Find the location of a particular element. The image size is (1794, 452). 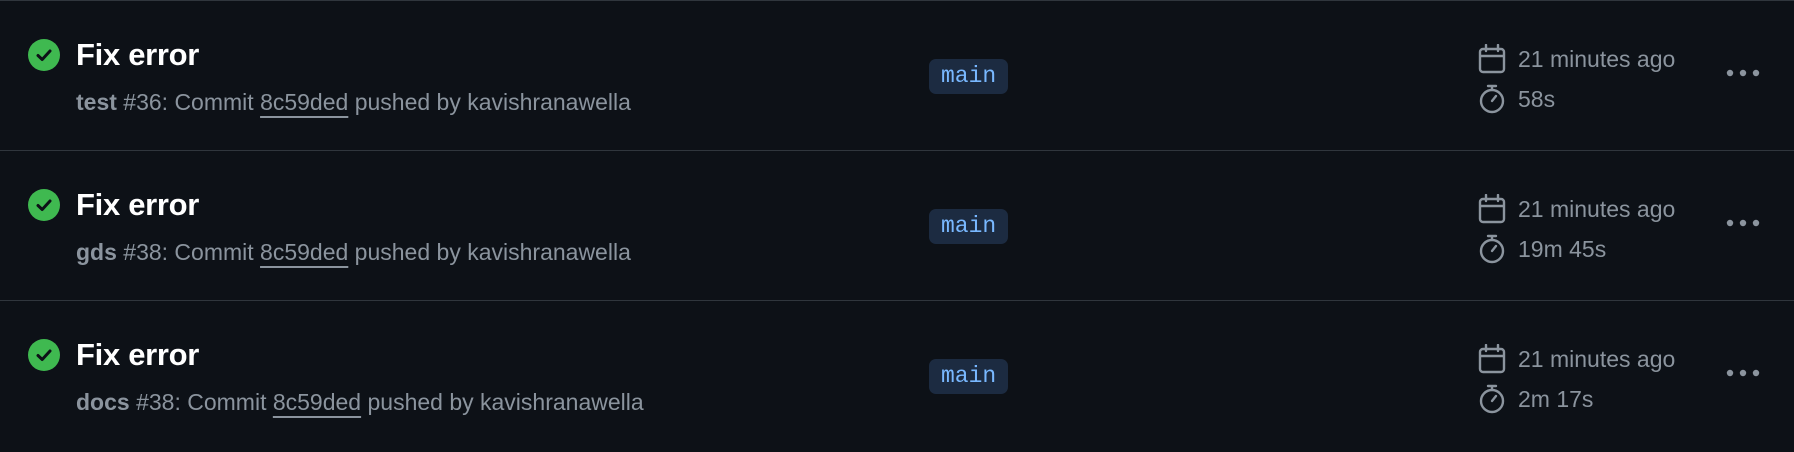

run-duration: 2m 17s is located at coordinates (1535, 399).